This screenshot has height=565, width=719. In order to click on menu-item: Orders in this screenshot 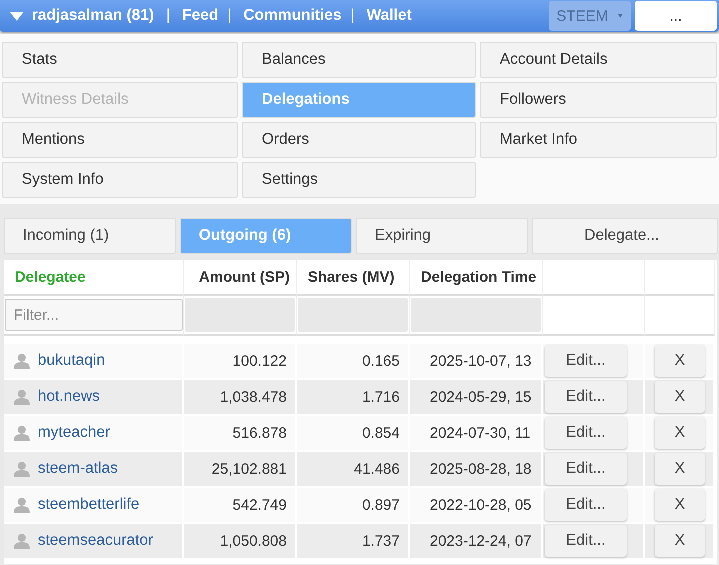, I will do `click(359, 140)`.